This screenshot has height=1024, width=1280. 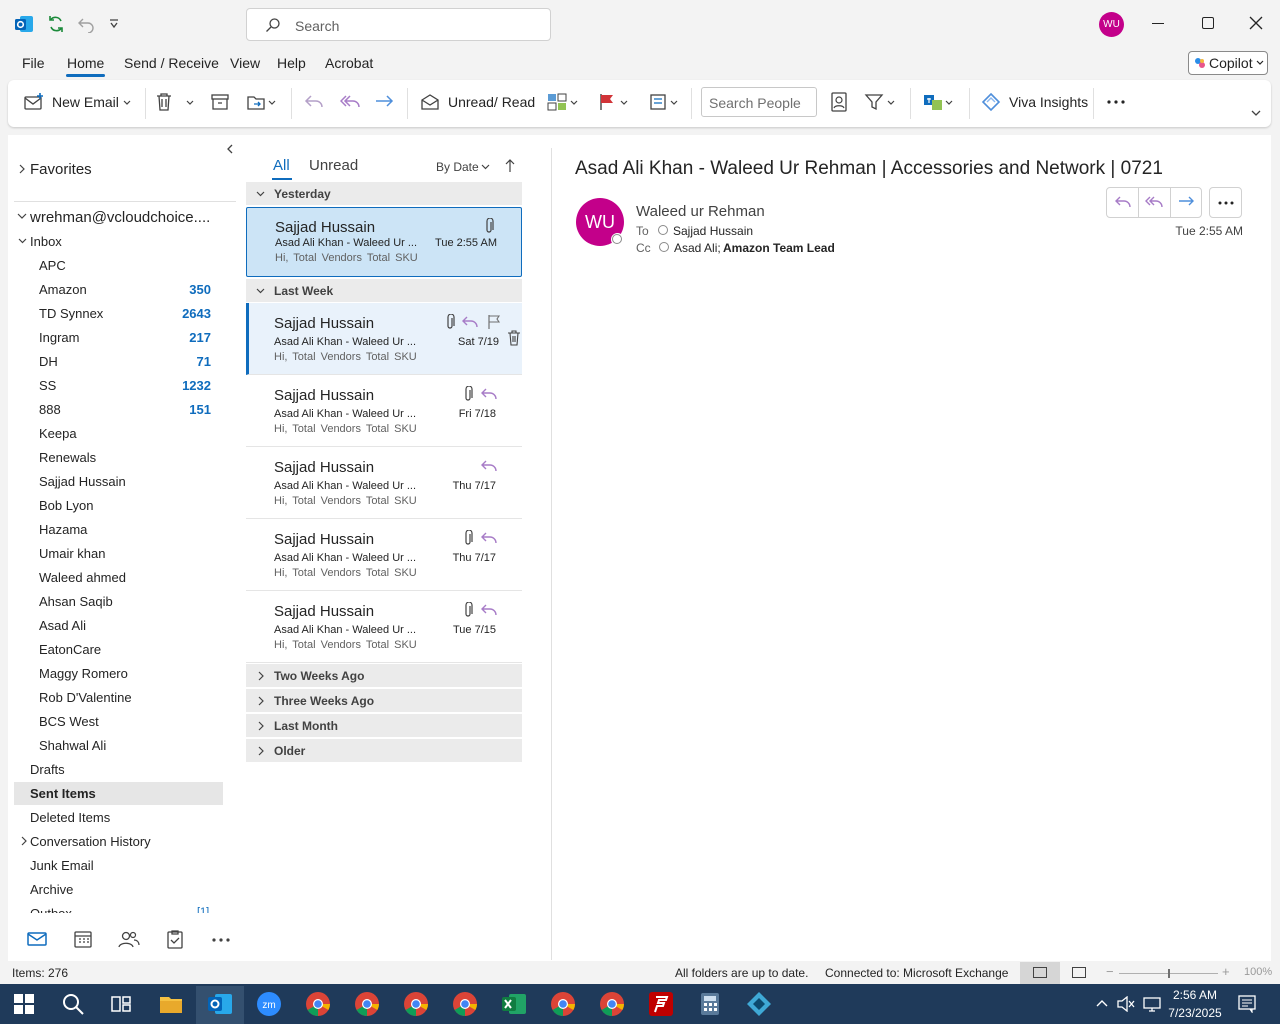 What do you see at coordinates (171, 1004) in the screenshot?
I see `file-explorer-icon` at bounding box center [171, 1004].